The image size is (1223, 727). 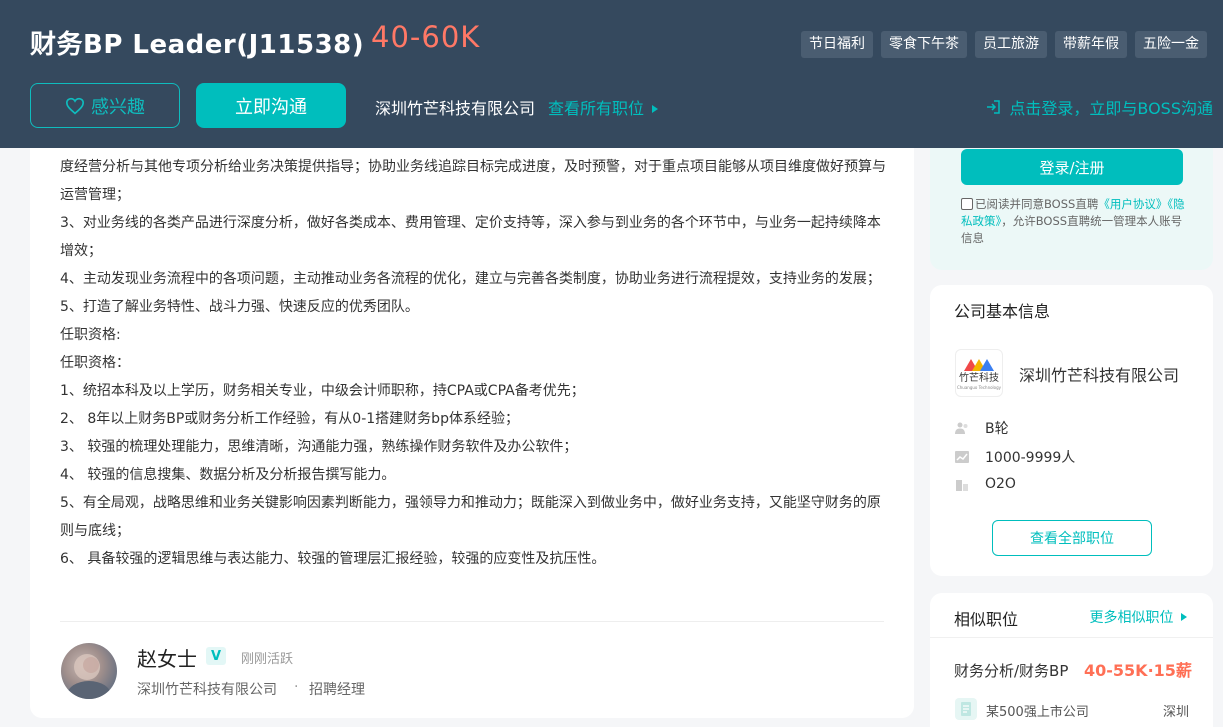 I want to click on recruiter-avatar, so click(x=89, y=671).